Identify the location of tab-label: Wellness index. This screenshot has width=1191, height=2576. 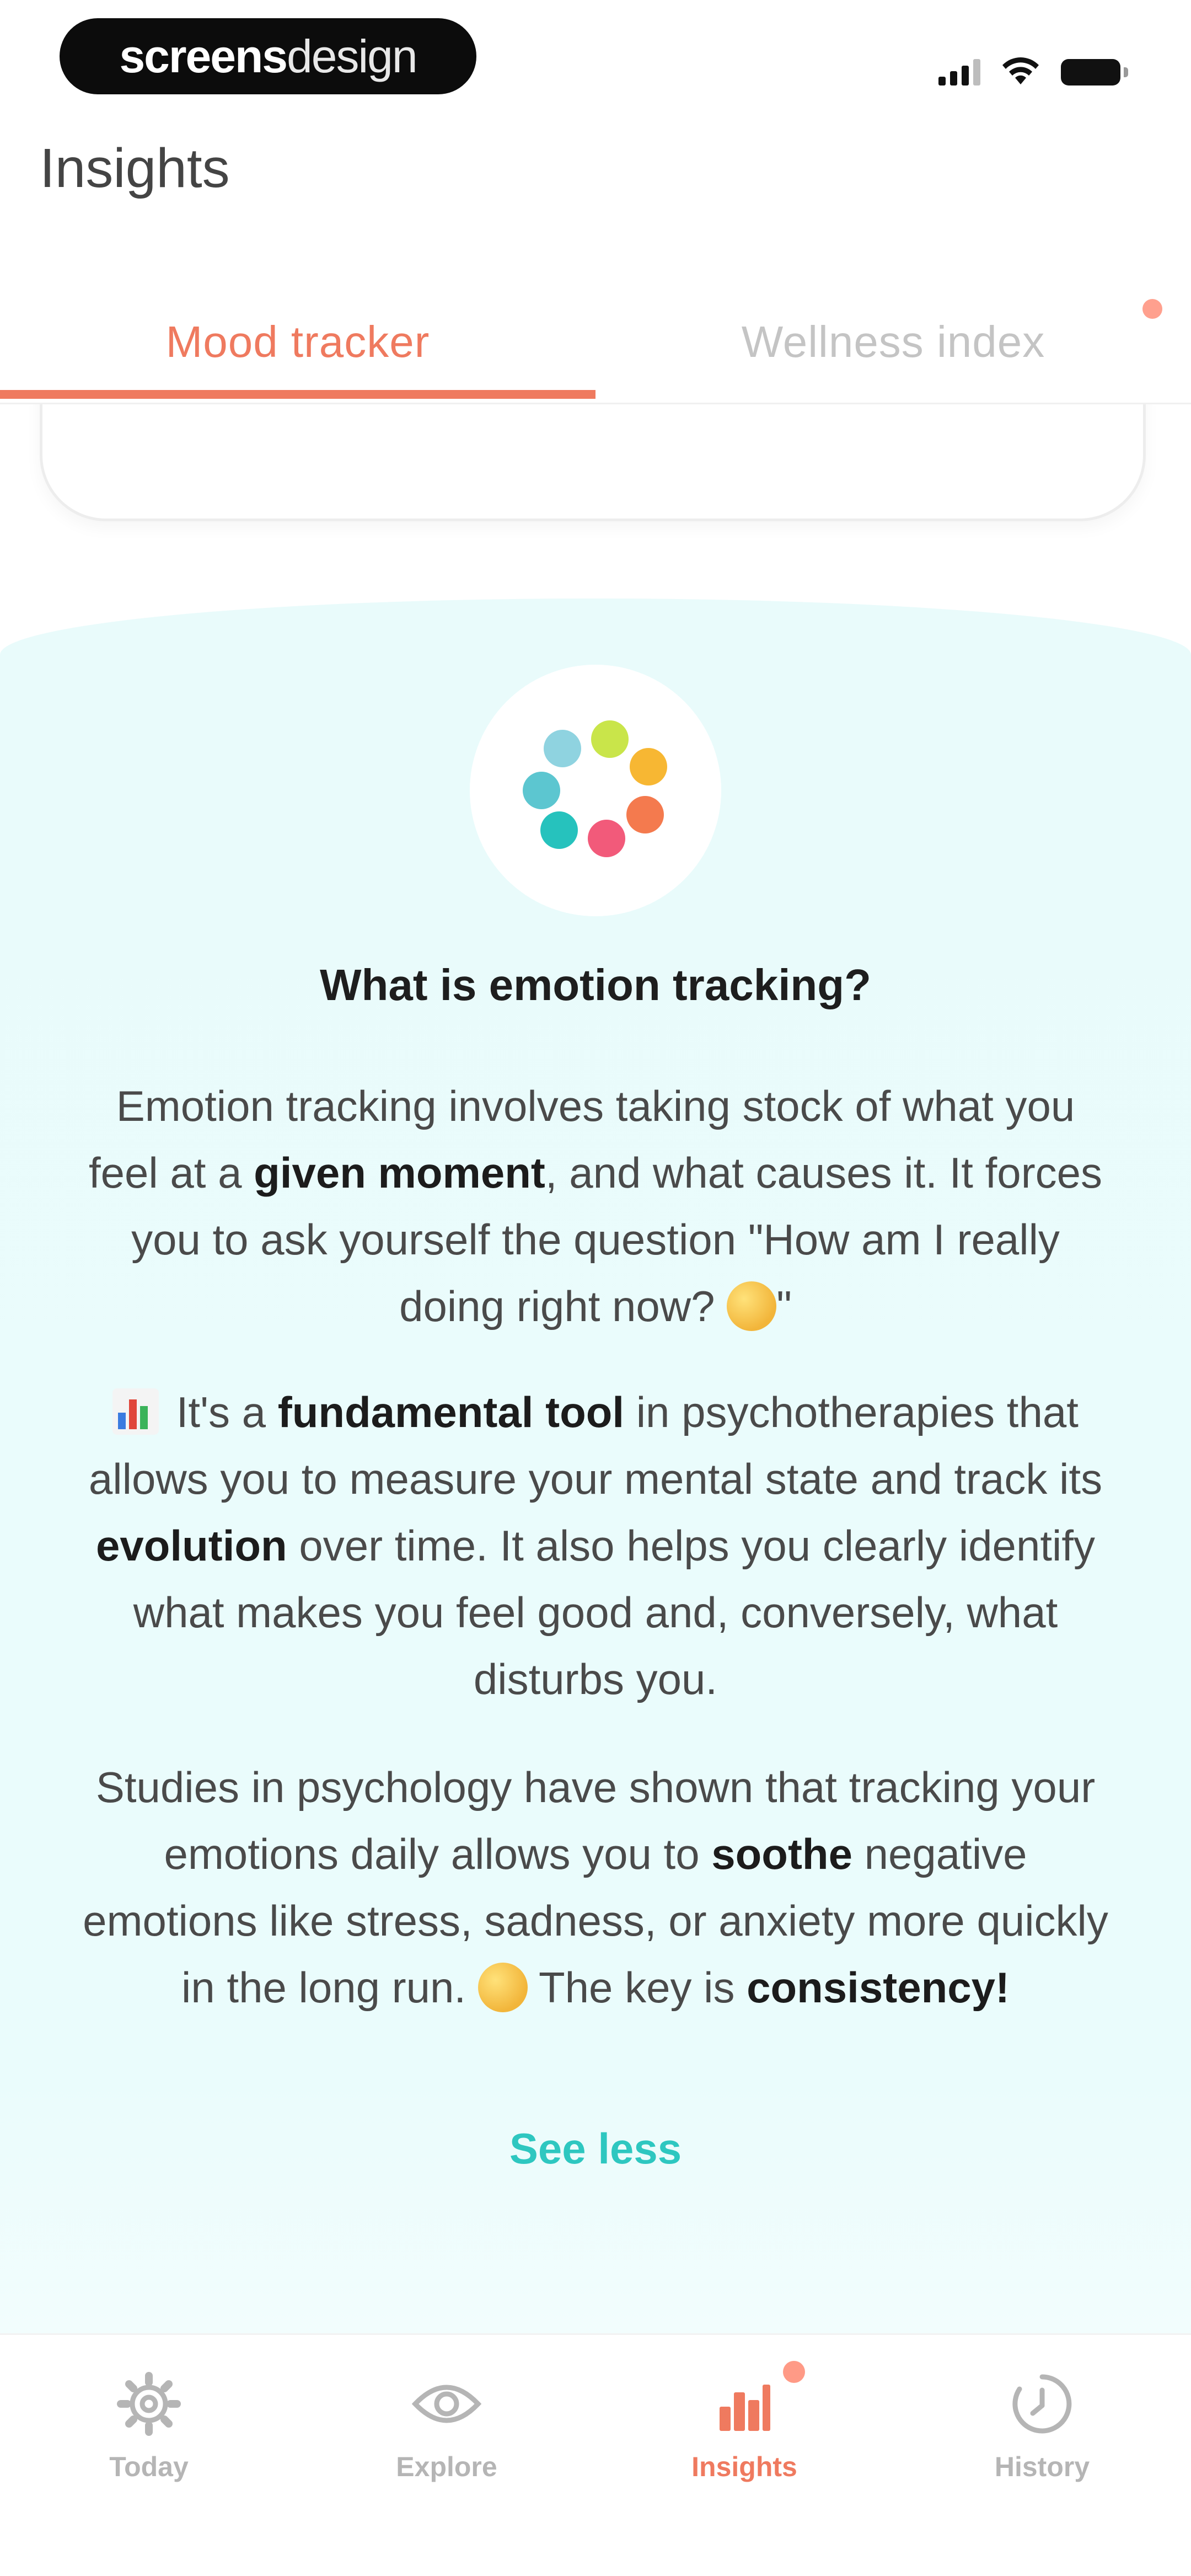
(893, 341).